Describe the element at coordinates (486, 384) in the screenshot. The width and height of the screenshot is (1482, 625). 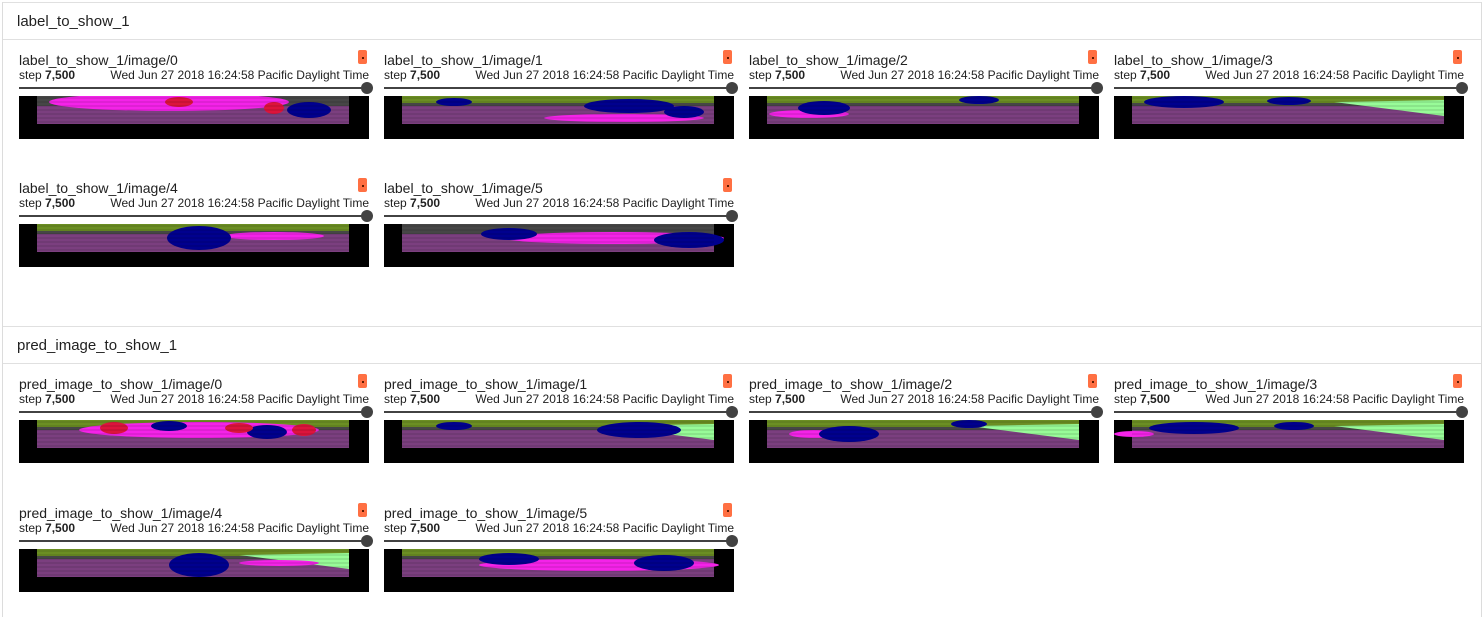
I see `card-title: pred_image_to_show_1/image/1` at that location.